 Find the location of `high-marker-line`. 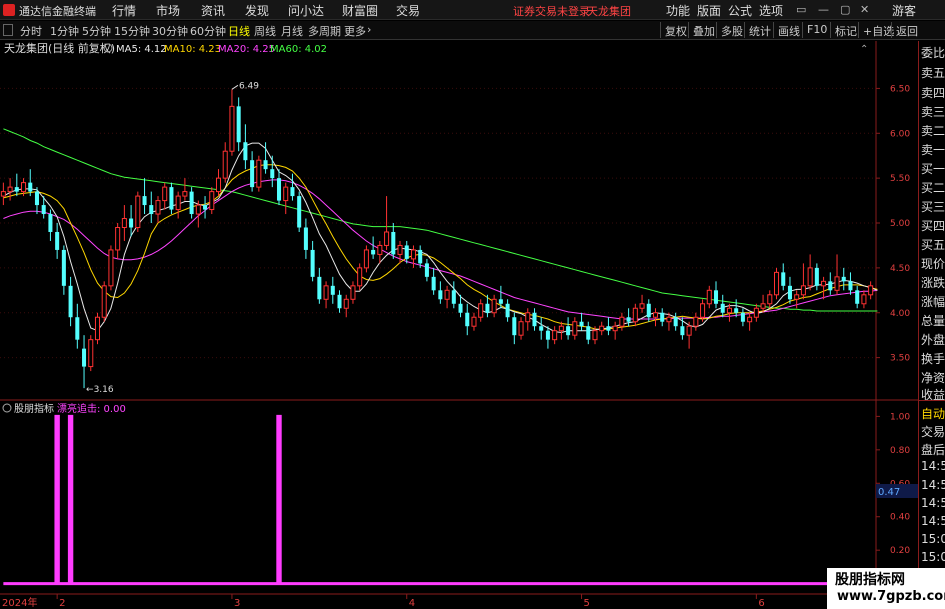

high-marker-line is located at coordinates (235, 87).